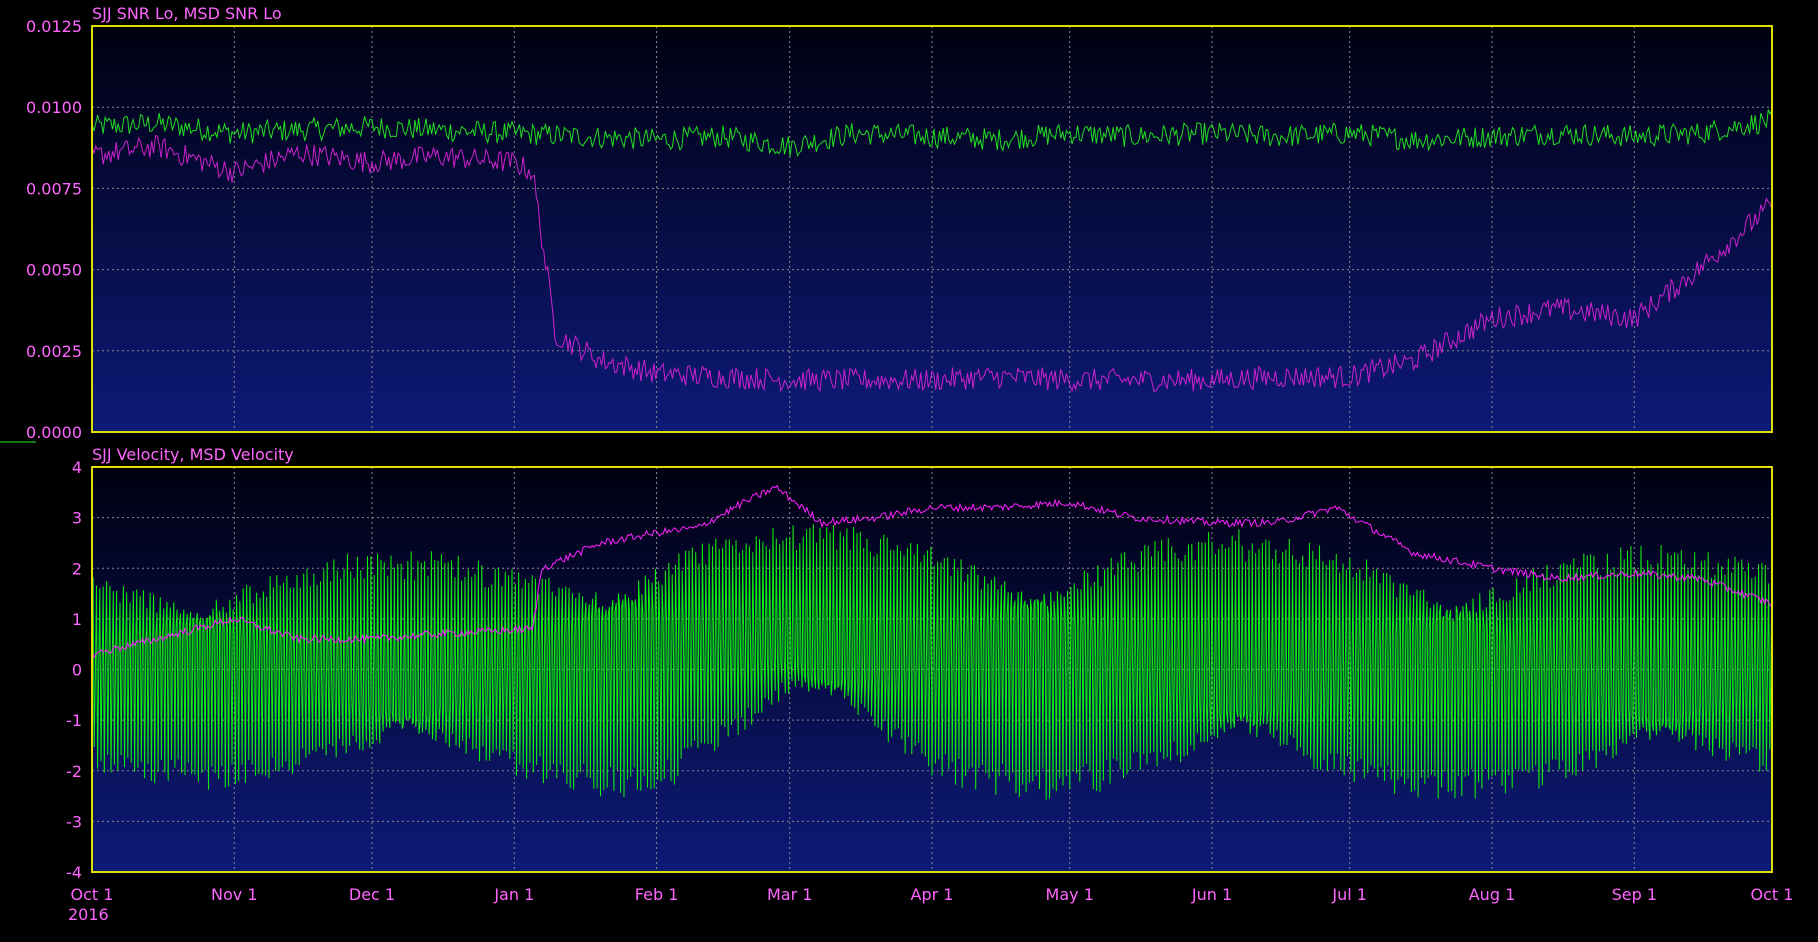 The height and width of the screenshot is (942, 1818). Describe the element at coordinates (513, 894) in the screenshot. I see `x-tick-label: Jan 1` at that location.